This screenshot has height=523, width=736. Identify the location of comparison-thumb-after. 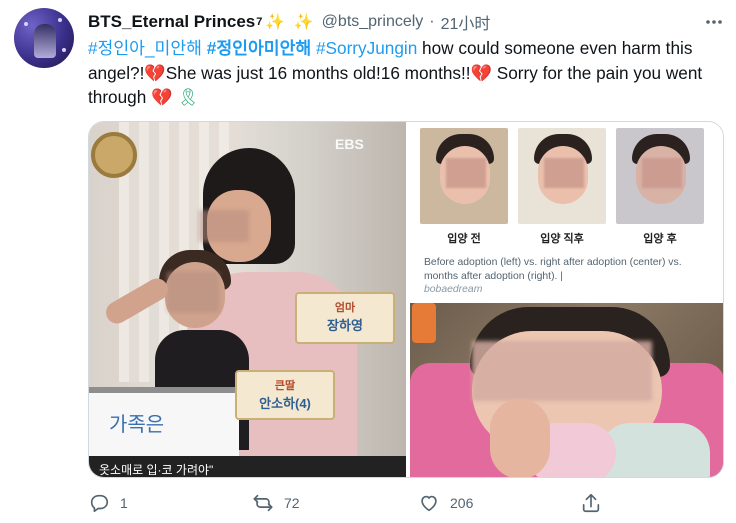
(562, 176).